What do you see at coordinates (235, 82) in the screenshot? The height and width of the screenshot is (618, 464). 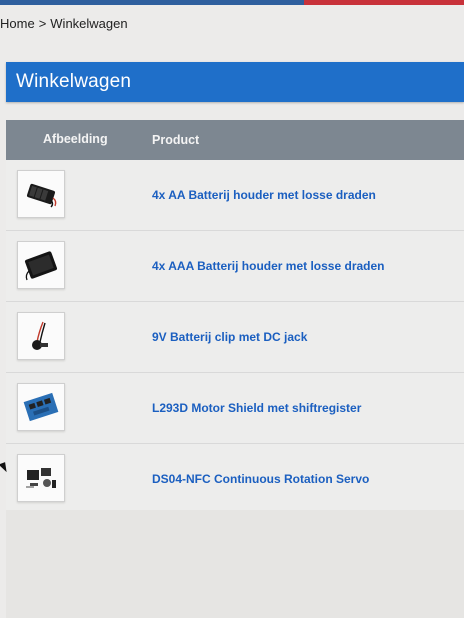 I see `page-header: Winkelwagen` at bounding box center [235, 82].